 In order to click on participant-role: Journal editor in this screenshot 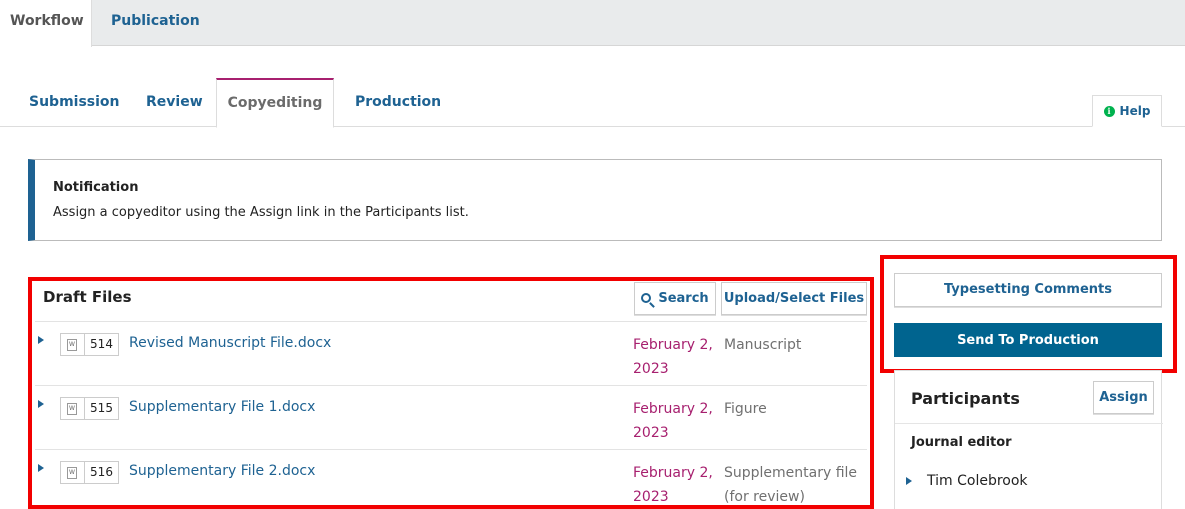, I will do `click(961, 442)`.